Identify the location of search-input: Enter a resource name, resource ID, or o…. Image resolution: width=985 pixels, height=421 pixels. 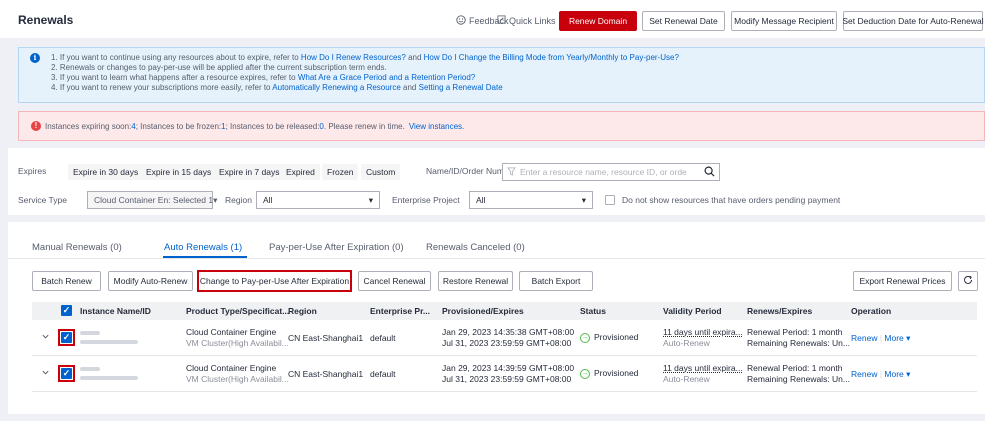
(611, 172).